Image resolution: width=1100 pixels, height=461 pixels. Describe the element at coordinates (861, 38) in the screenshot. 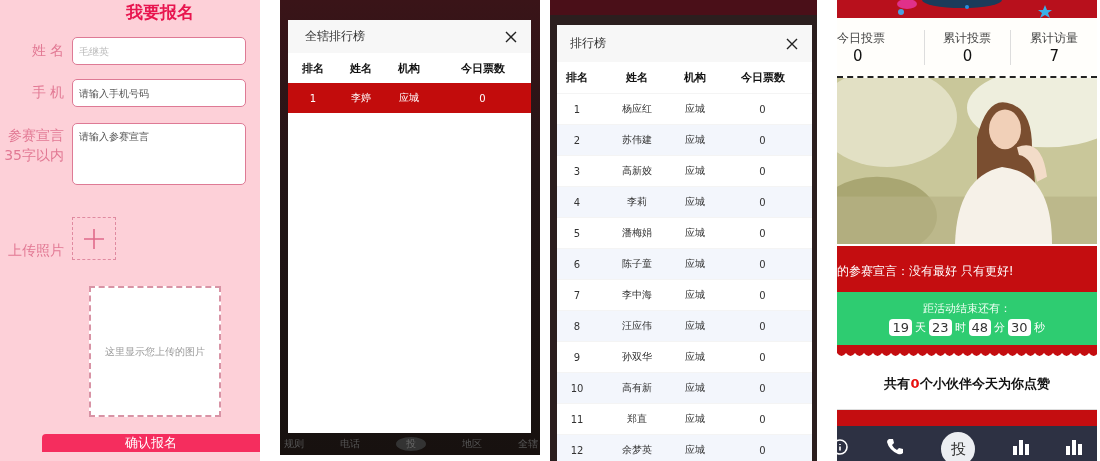

I see `stat-label: 今日投票` at that location.